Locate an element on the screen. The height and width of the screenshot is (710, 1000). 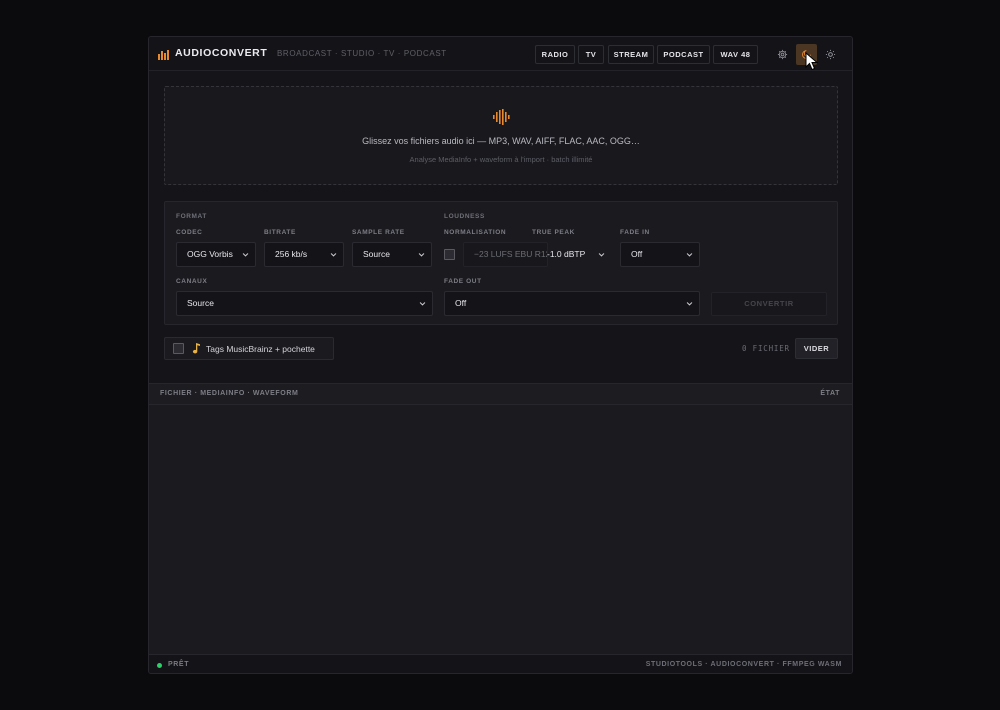
normalisation-checkbox is located at coordinates (449, 254).